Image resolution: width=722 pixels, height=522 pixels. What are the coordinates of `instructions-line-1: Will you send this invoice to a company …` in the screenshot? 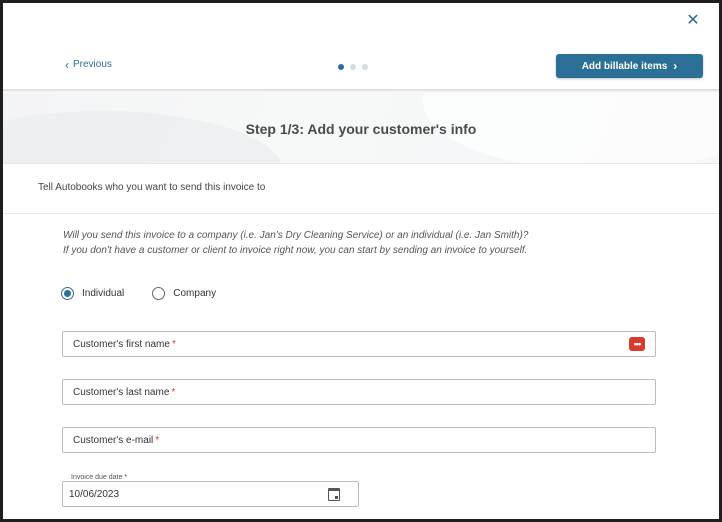 It's located at (296, 235).